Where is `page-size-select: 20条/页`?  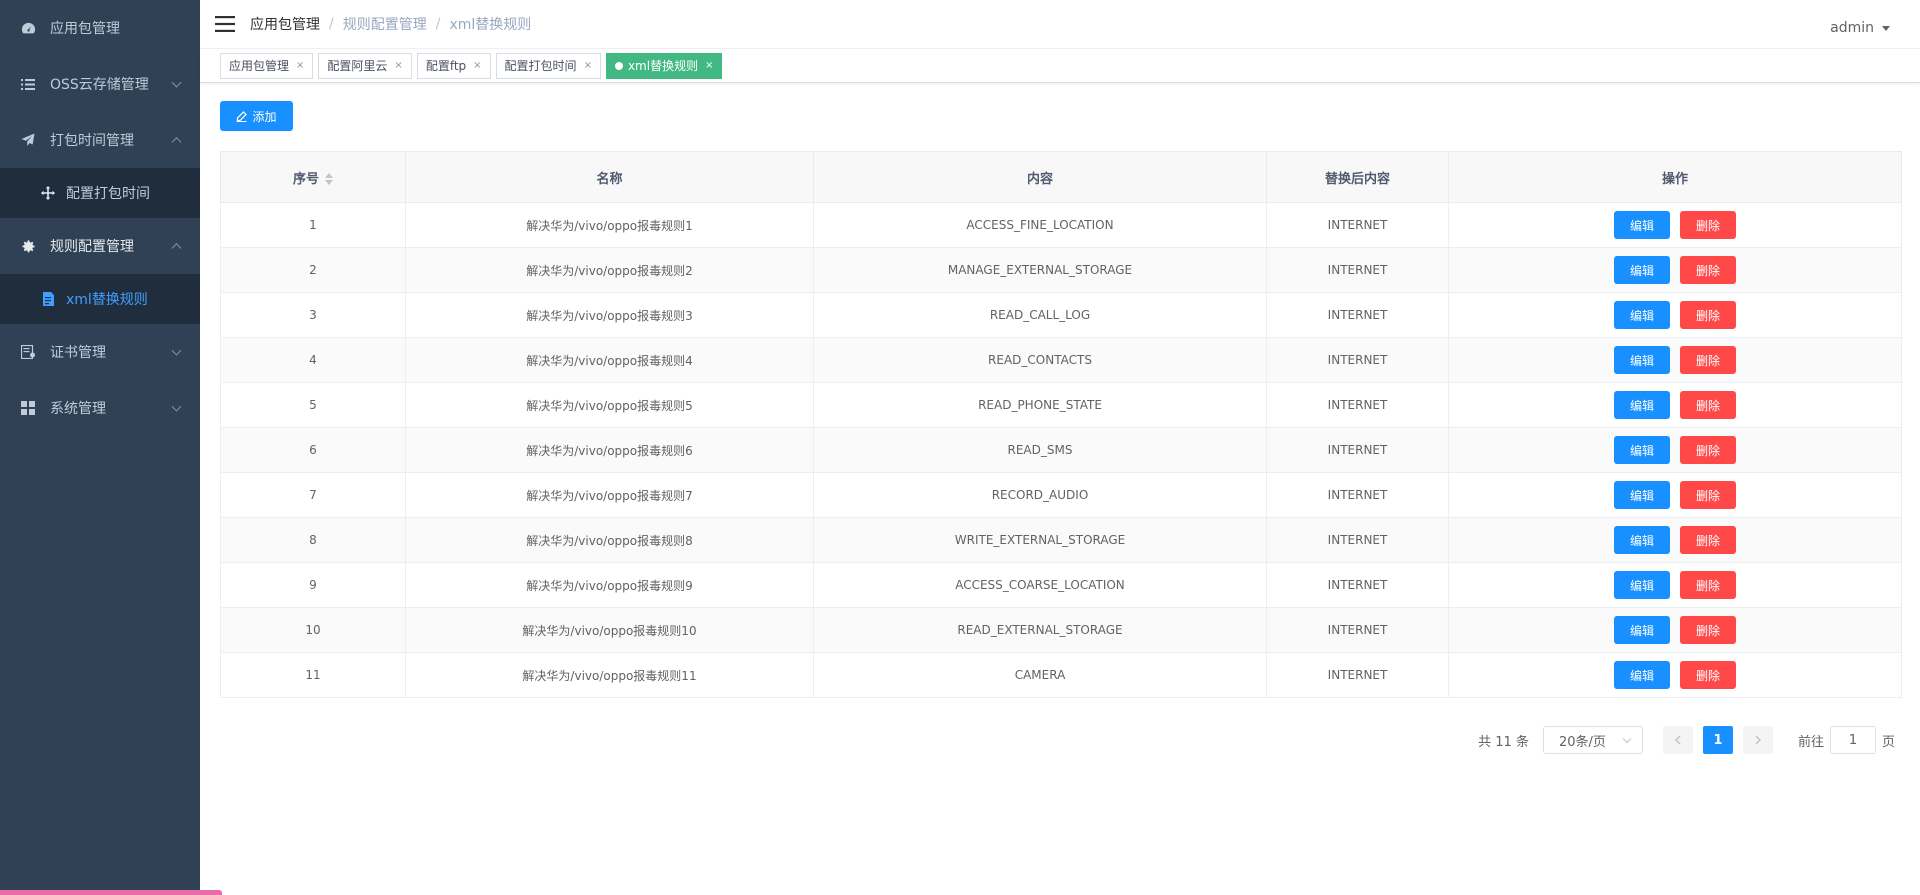
page-size-select: 20条/页 is located at coordinates (1592, 740).